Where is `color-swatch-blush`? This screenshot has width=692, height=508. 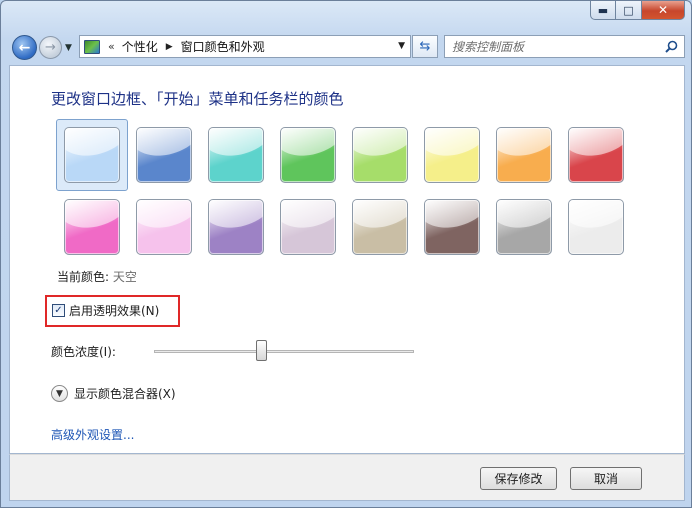
color-swatch-blush is located at coordinates (164, 227).